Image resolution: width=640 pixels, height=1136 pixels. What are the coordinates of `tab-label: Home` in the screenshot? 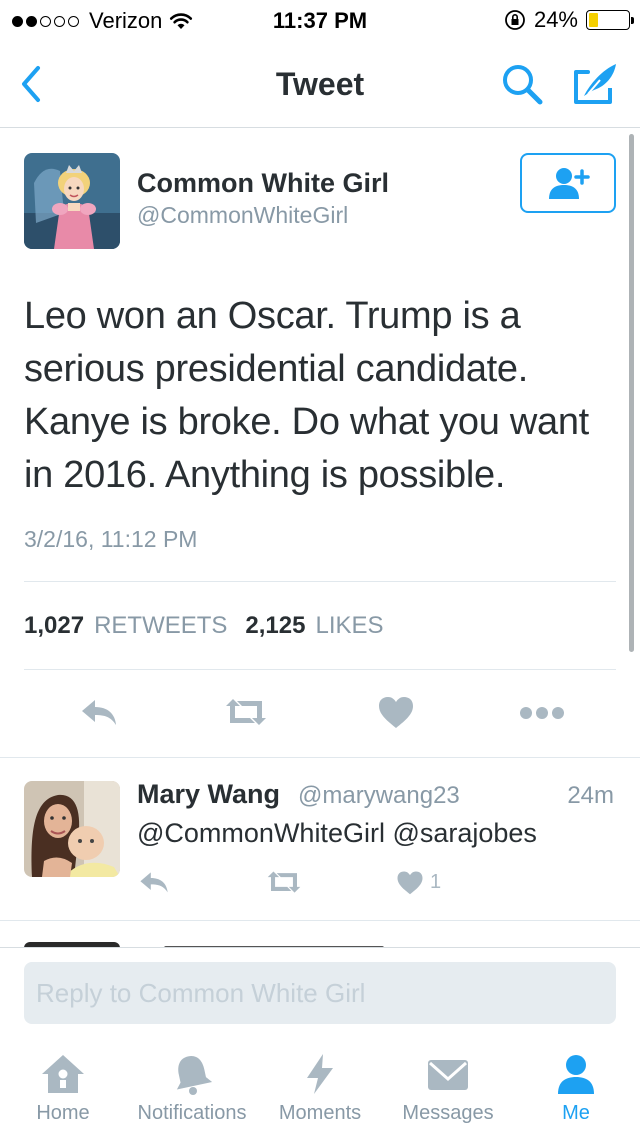 It's located at (63, 1113).